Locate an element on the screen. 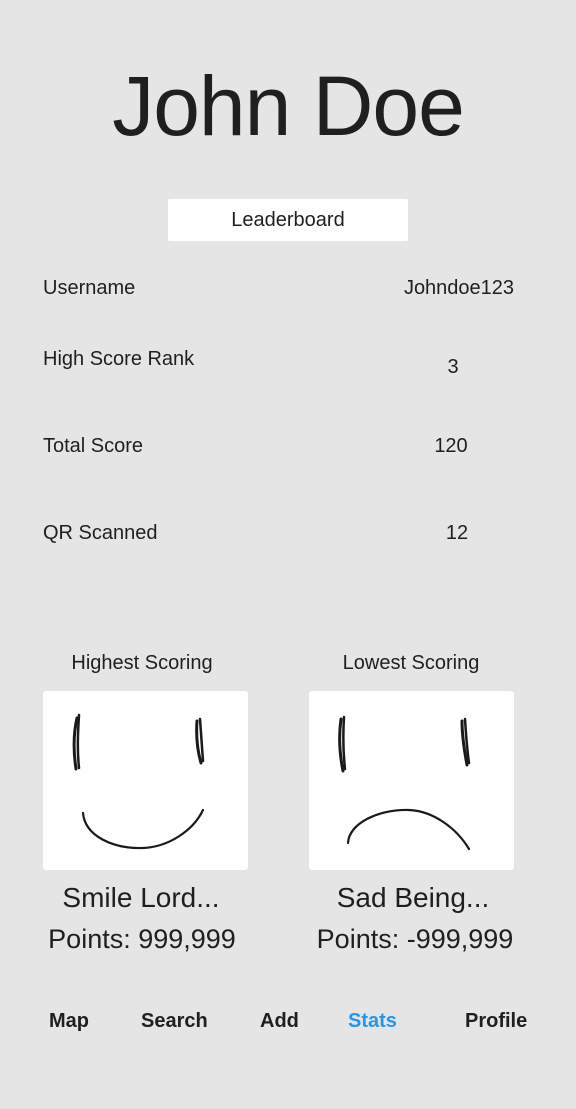 This screenshot has width=576, height=1109. nav-map: Map is located at coordinates (69, 1021).